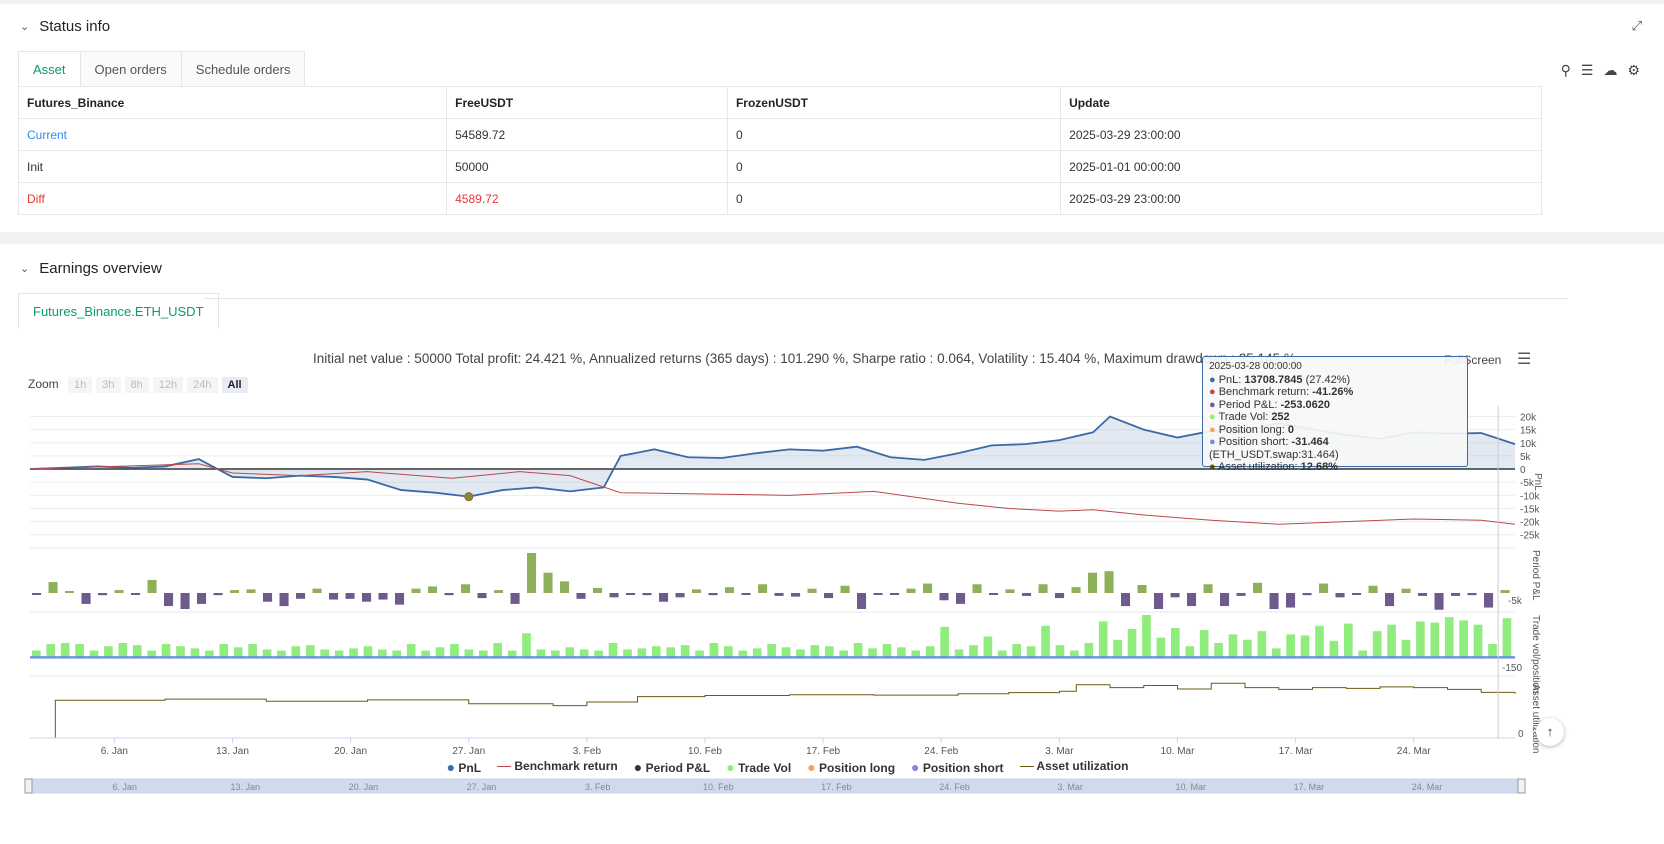 The image size is (1664, 844). Describe the element at coordinates (1523, 470) in the screenshot. I see `y-tick-label: 0` at that location.